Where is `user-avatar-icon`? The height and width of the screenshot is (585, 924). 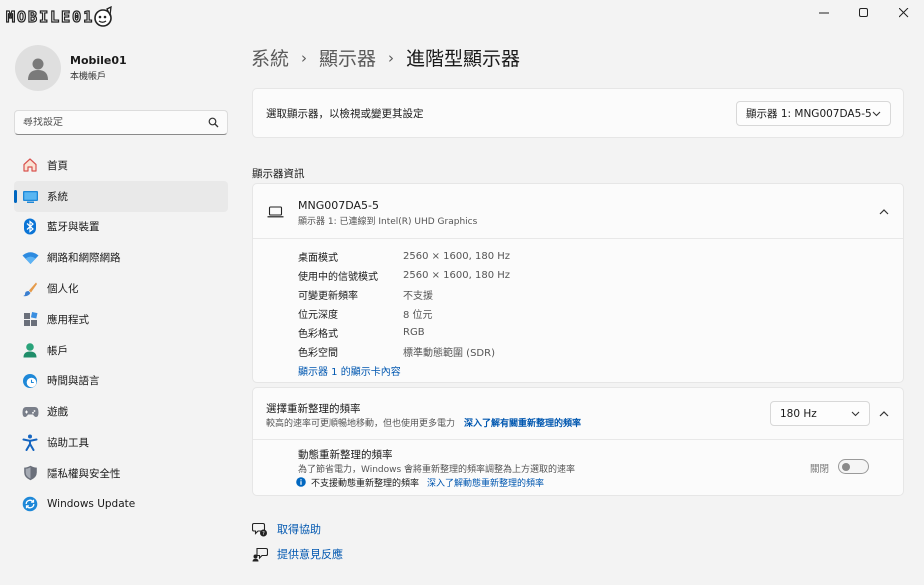 user-avatar-icon is located at coordinates (38, 69).